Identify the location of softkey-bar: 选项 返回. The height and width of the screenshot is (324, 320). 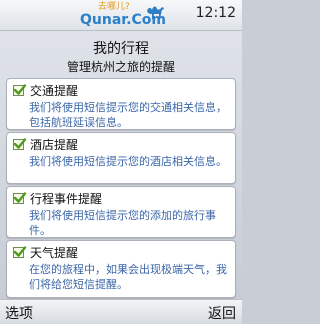
(121, 311).